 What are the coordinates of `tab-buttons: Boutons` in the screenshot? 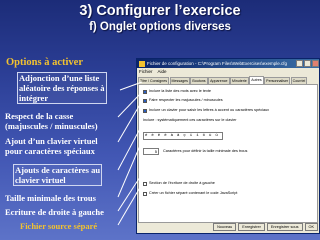 It's located at (199, 80).